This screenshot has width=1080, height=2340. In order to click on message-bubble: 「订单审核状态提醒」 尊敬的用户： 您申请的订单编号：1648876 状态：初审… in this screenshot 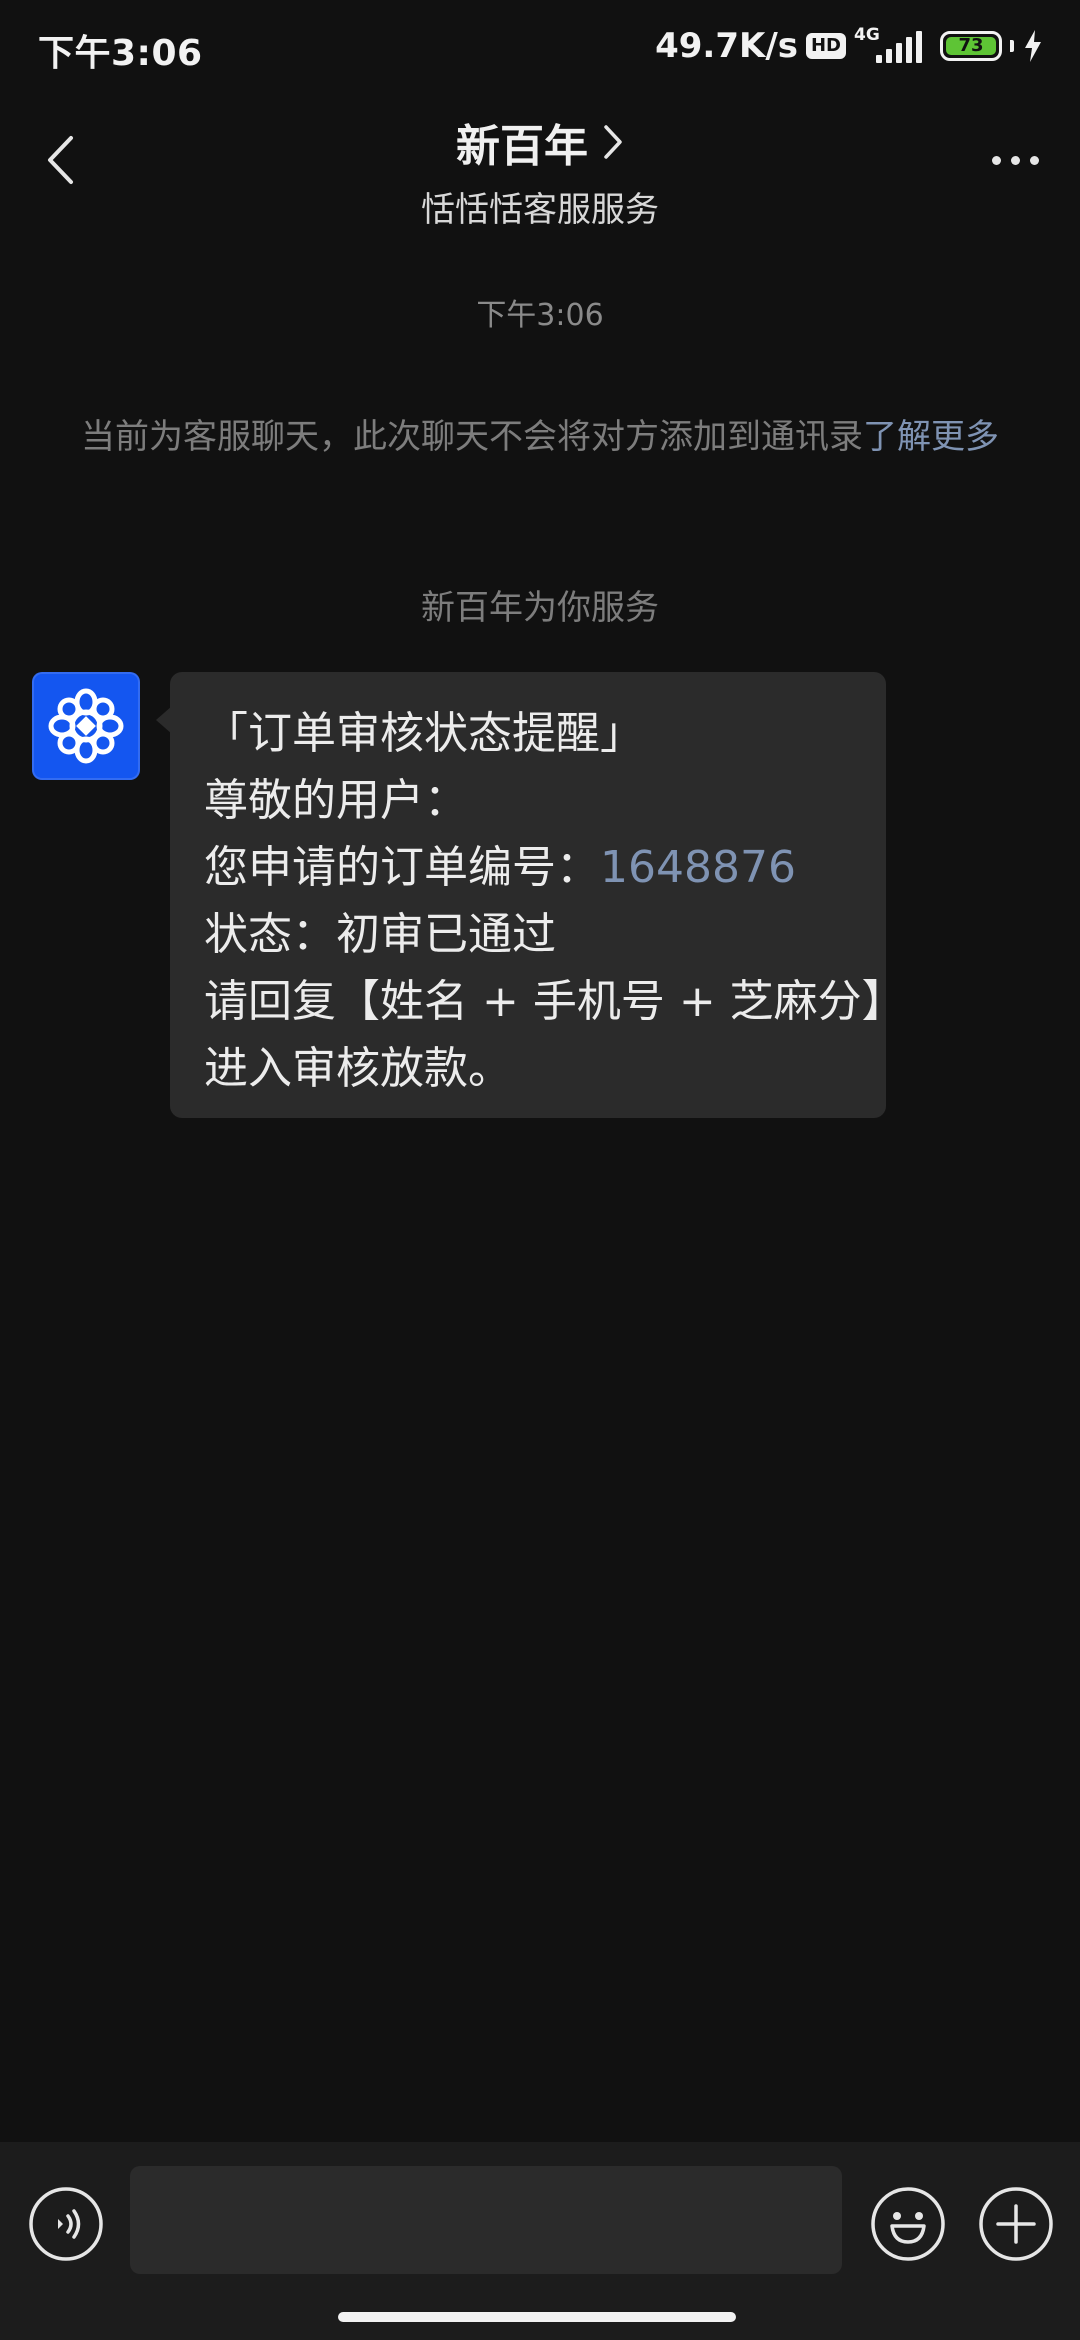, I will do `click(538, 895)`.